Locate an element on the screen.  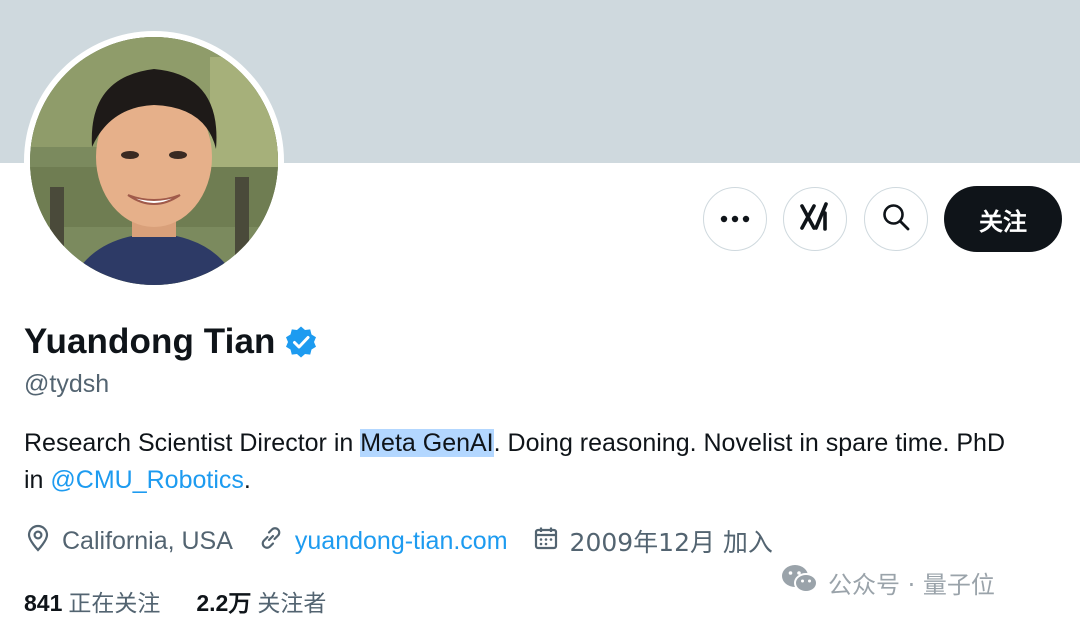
watermark-text: 公众号 · 量子位 is located at coordinates (911, 584).